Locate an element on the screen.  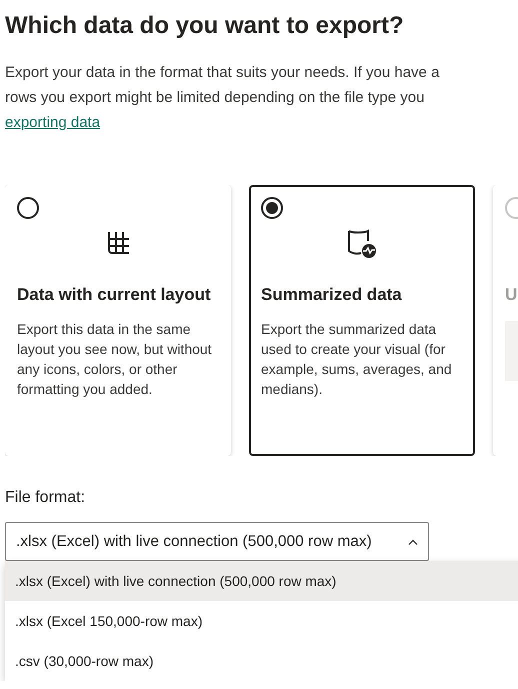
card-description: Export the summarized data used to create your visual (for example, sums, averages, and medians). is located at coordinates (357, 359).